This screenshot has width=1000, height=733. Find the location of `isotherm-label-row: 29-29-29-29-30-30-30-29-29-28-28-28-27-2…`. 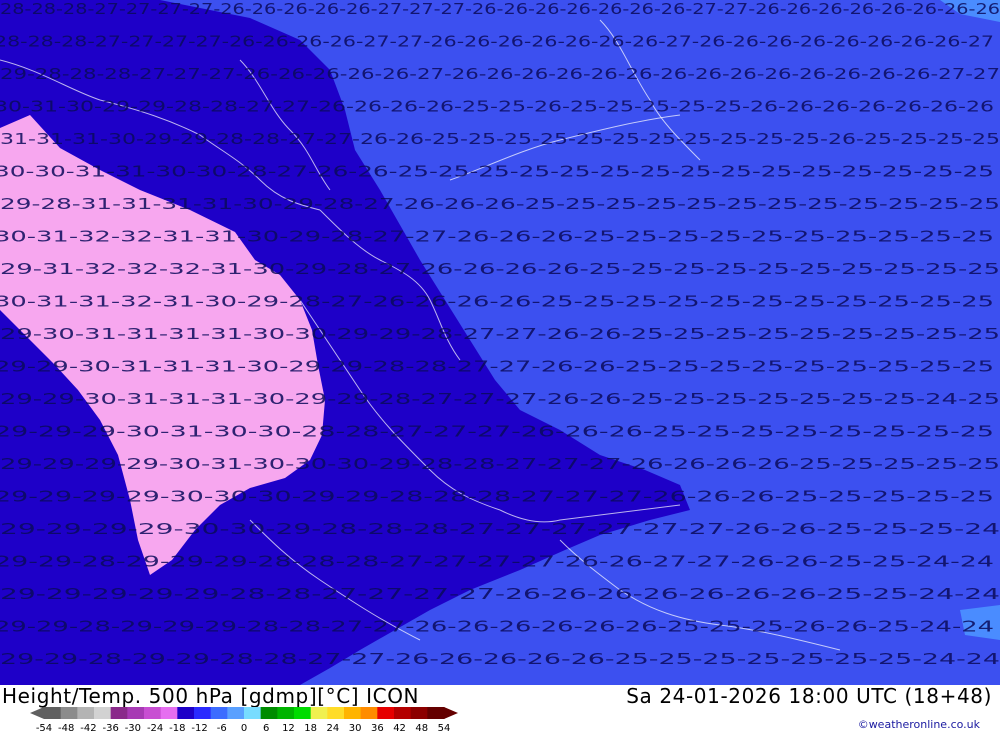

isotherm-label-row: 29-29-29-29-30-30-30-29-29-28-28-28-27-2… is located at coordinates (497, 497).